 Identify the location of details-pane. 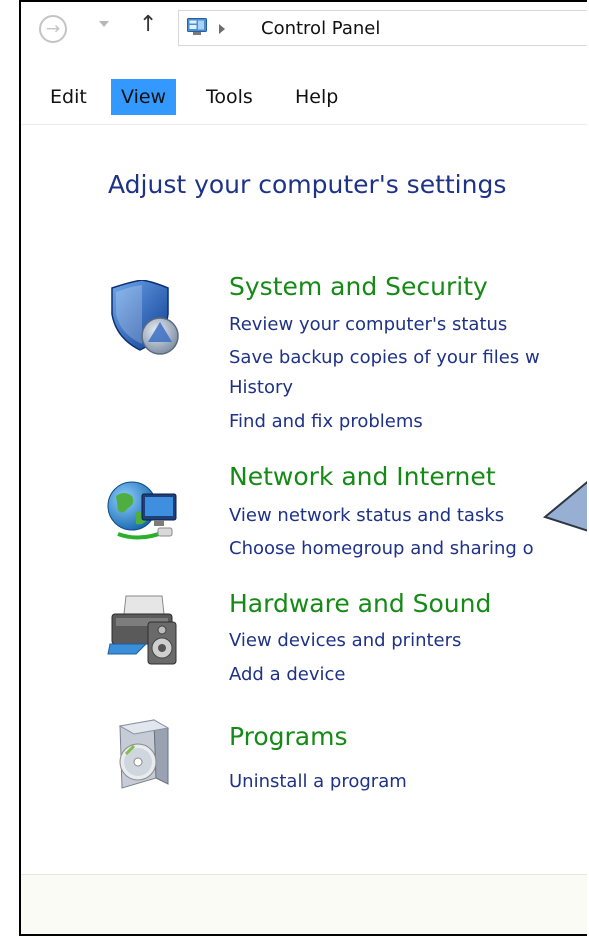
(304, 904).